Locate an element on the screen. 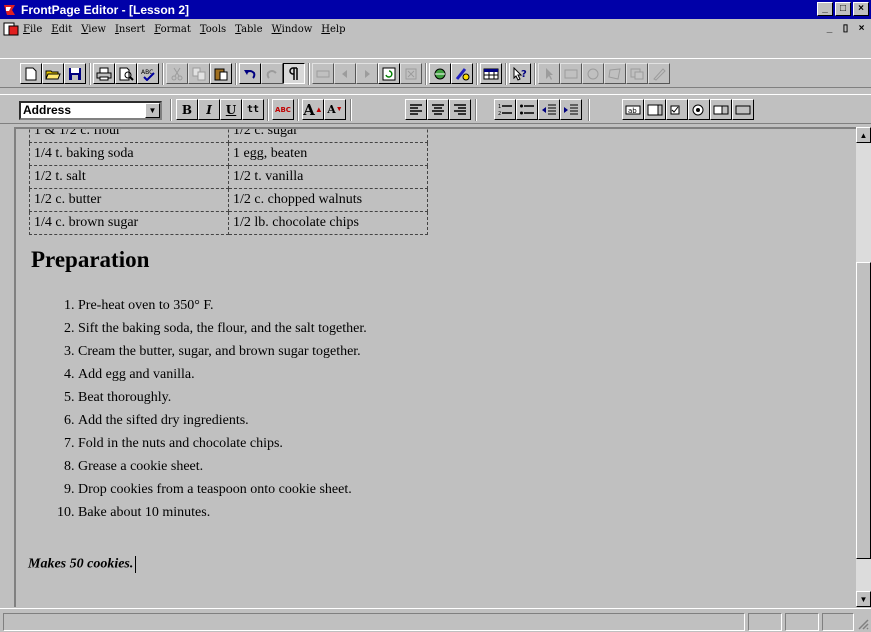 The width and height of the screenshot is (871, 632). new-page-icon is located at coordinates (31, 73).